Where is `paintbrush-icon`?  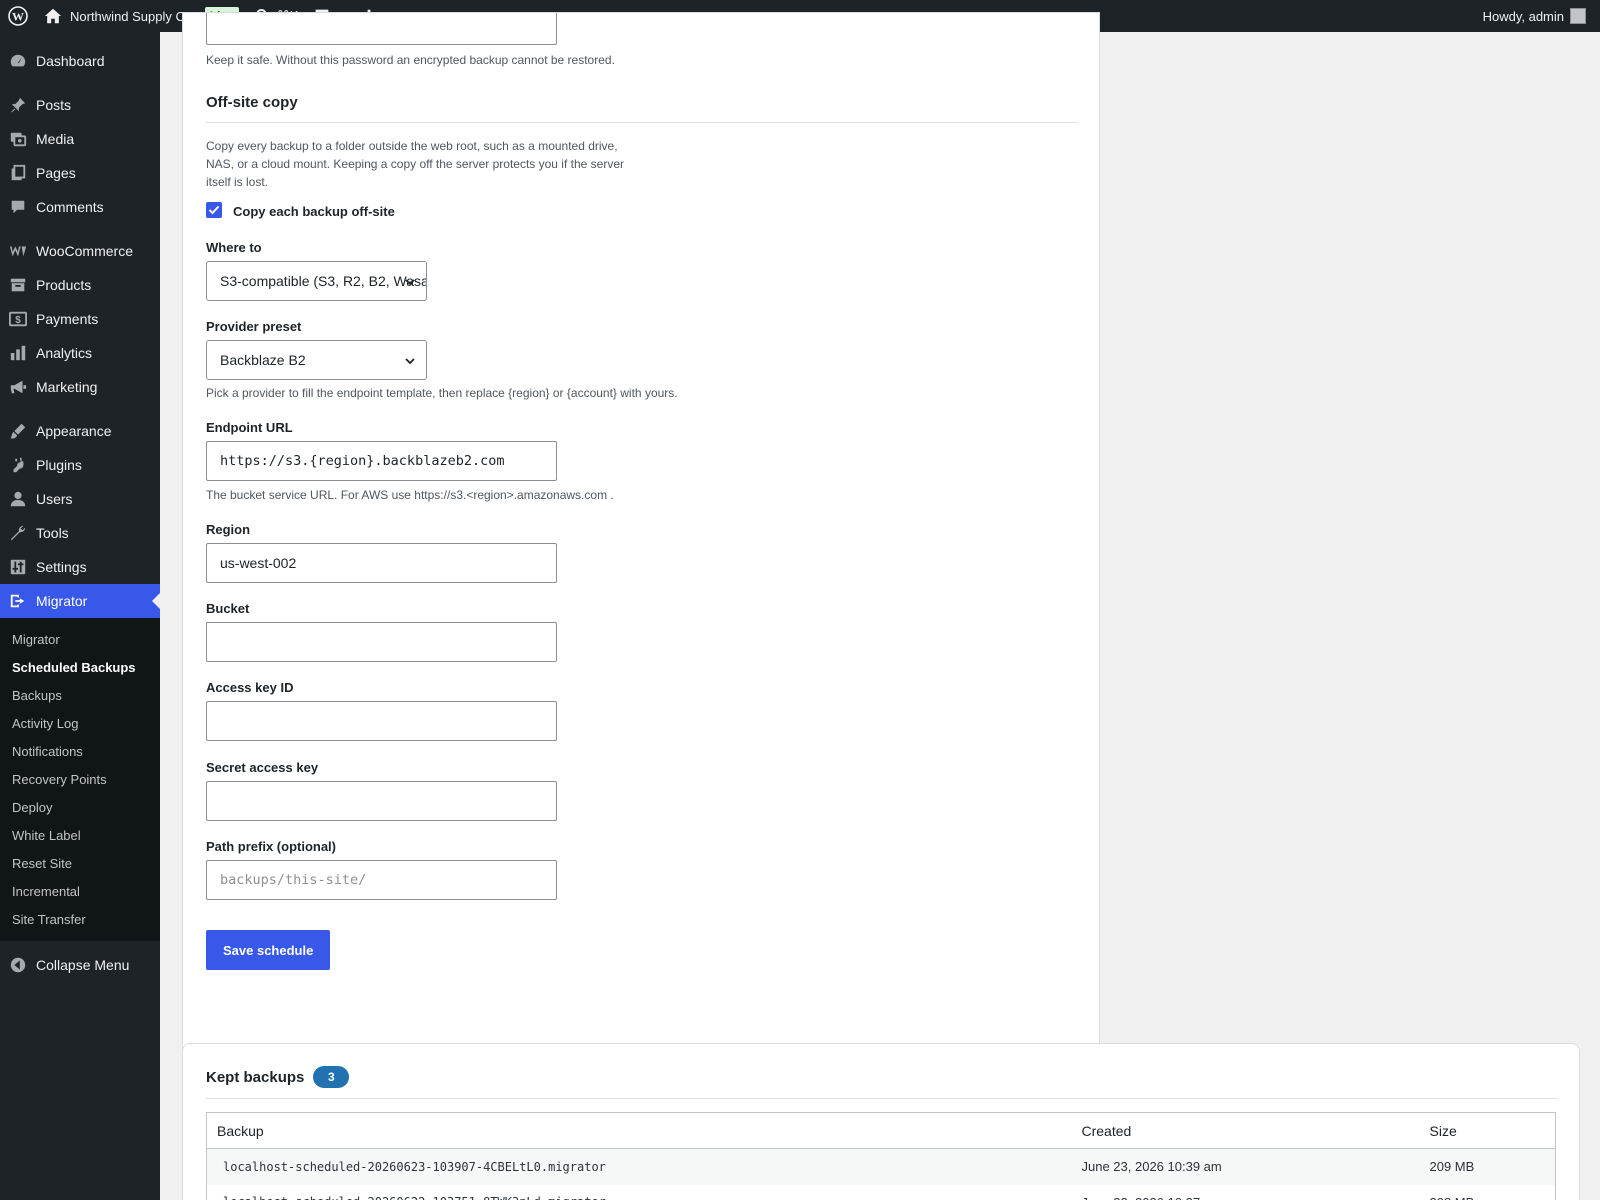
paintbrush-icon is located at coordinates (18, 431).